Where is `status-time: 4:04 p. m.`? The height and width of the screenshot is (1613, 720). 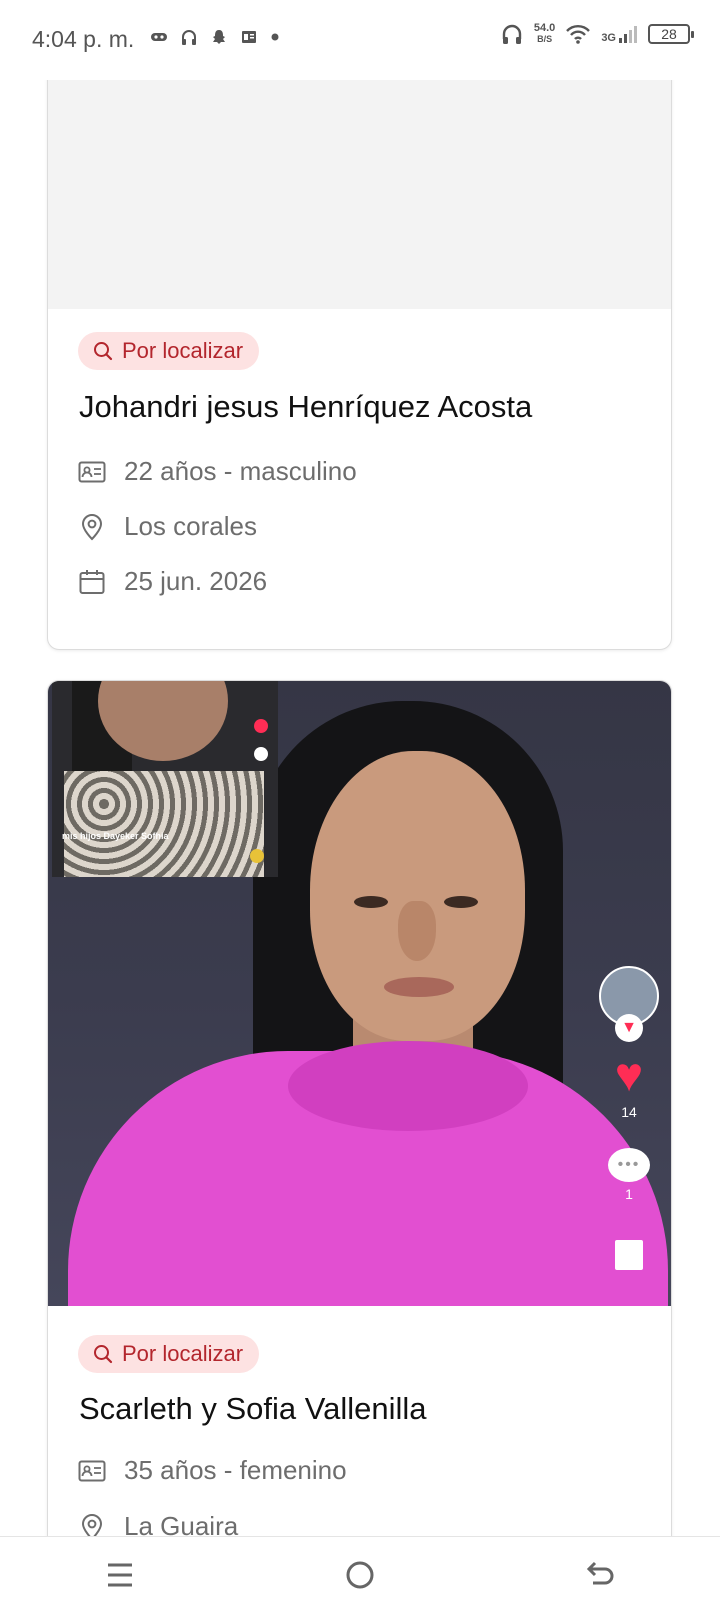 status-time: 4:04 p. m. is located at coordinates (83, 39).